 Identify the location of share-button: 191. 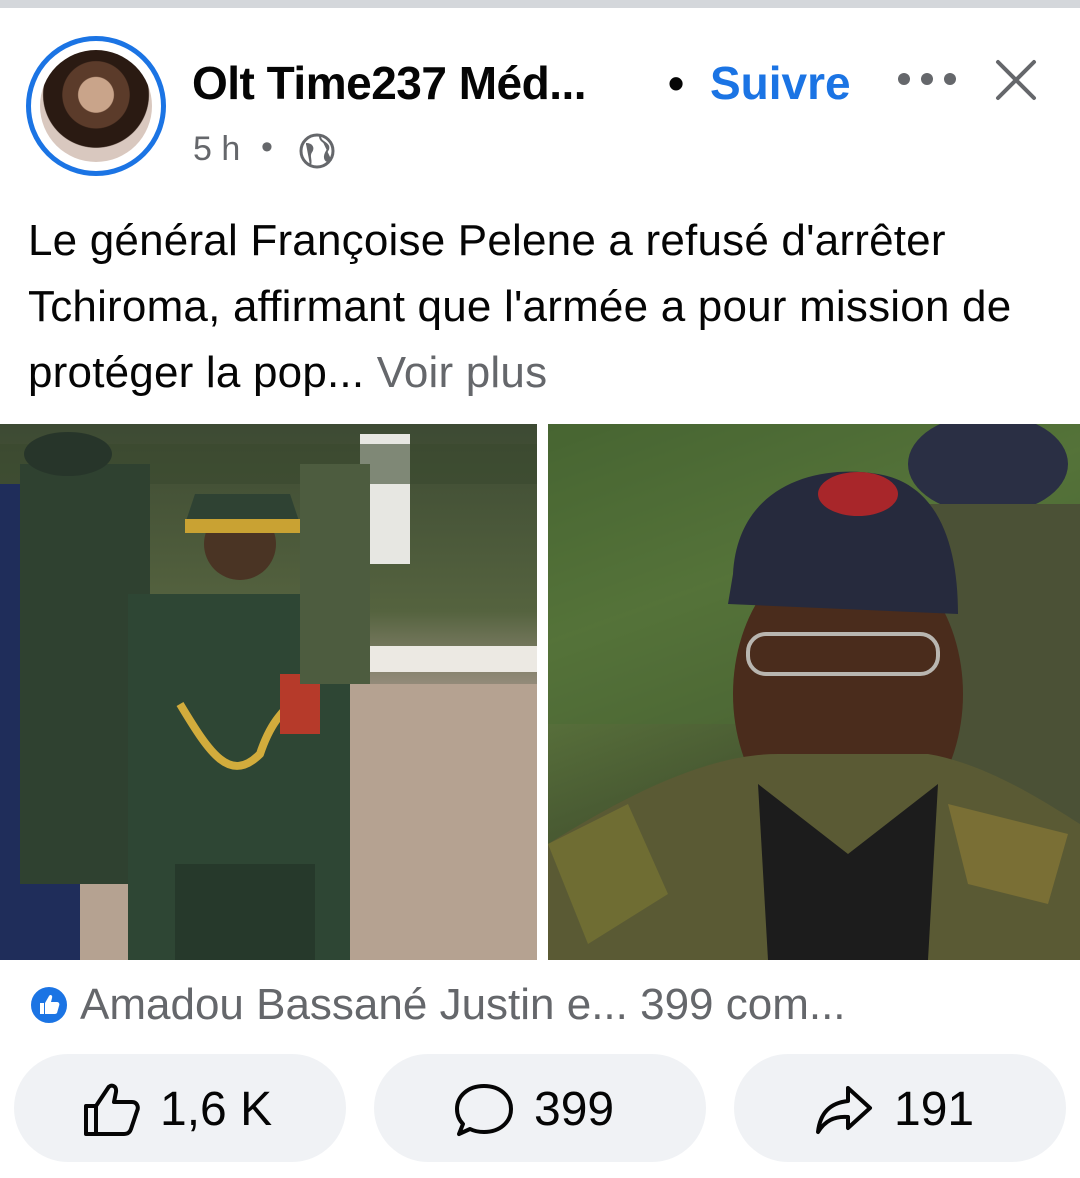
(900, 1108).